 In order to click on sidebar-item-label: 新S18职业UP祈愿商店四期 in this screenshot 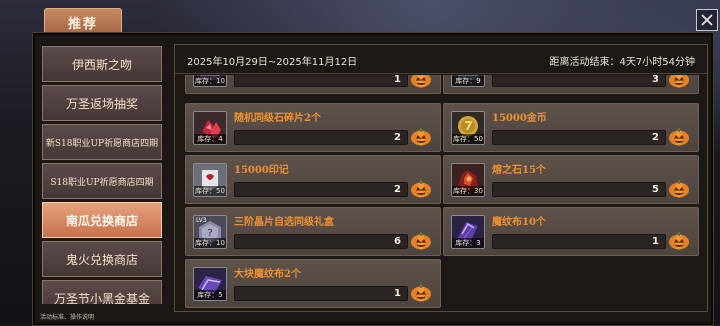, I will do `click(102, 143)`.